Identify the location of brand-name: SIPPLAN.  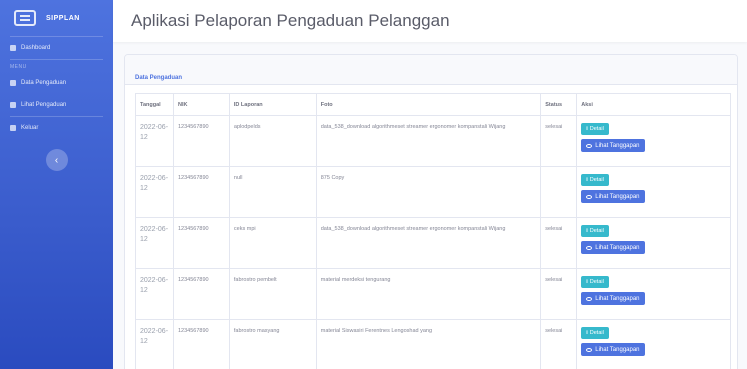
(63, 18).